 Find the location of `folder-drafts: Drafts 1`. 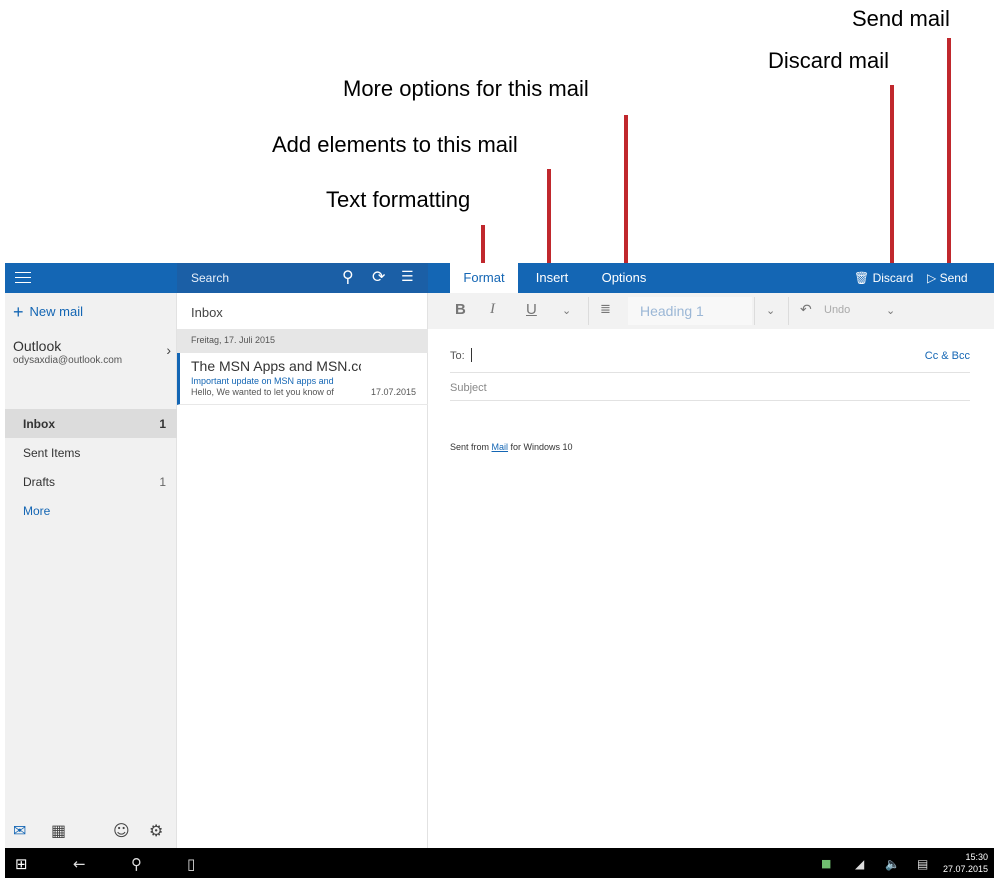

folder-drafts: Drafts 1 is located at coordinates (91, 481).